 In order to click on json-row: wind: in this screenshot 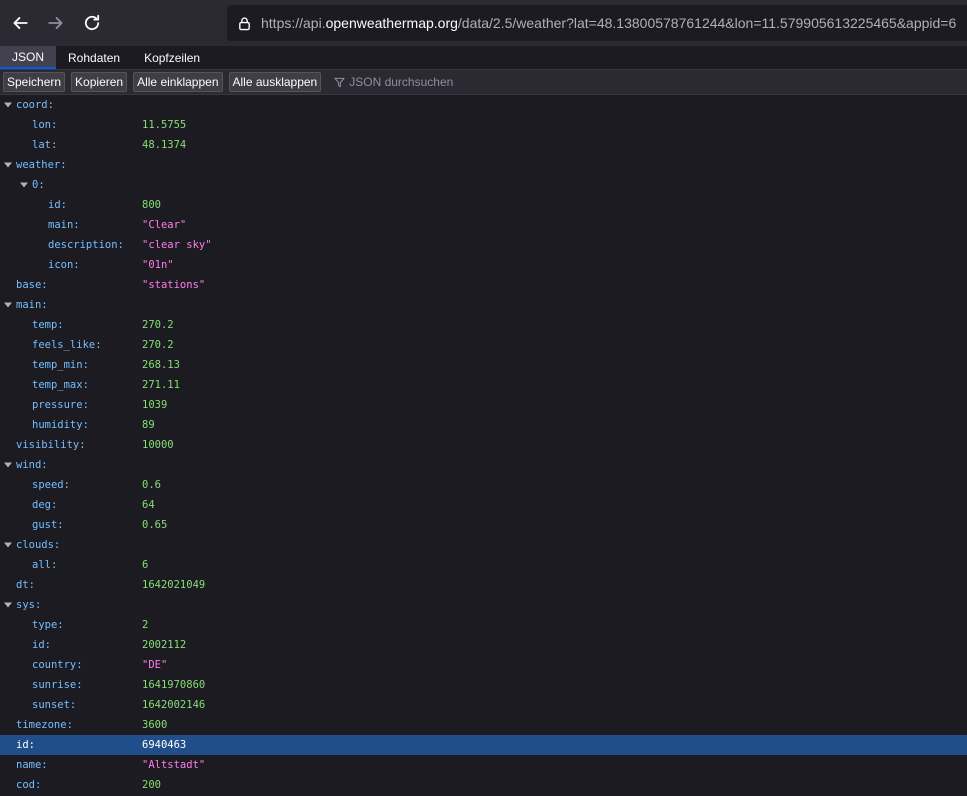, I will do `click(483, 465)`.